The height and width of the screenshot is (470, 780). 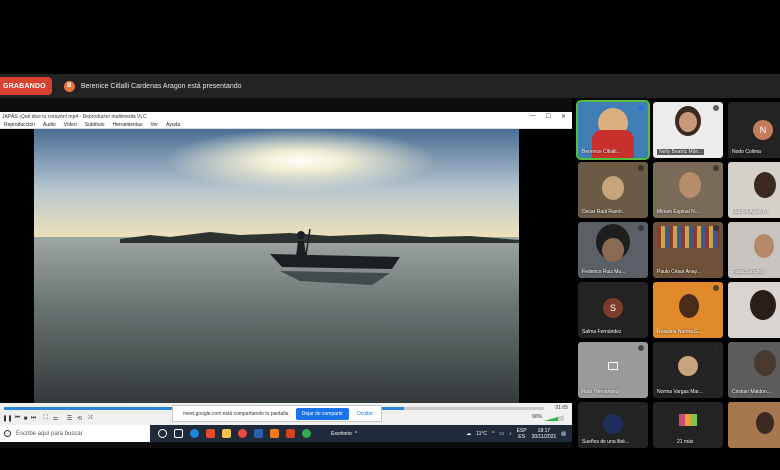 What do you see at coordinates (79, 418) in the screenshot?
I see `loop-icon: ⟲` at bounding box center [79, 418].